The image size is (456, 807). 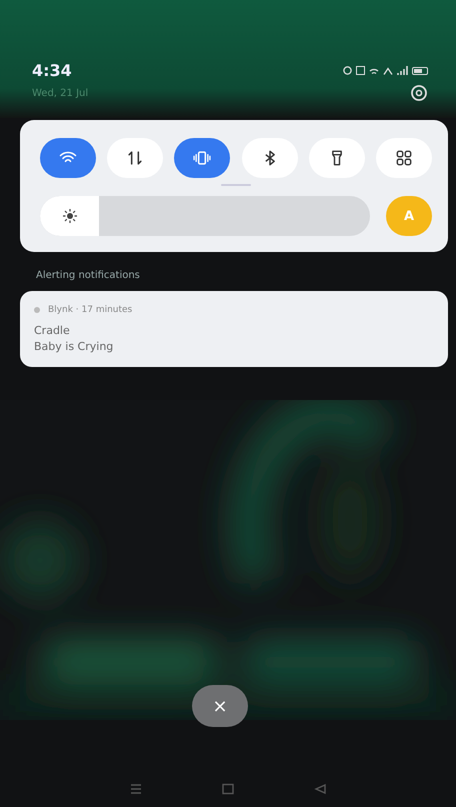 What do you see at coordinates (402, 70) in the screenshot?
I see `signal-icon` at bounding box center [402, 70].